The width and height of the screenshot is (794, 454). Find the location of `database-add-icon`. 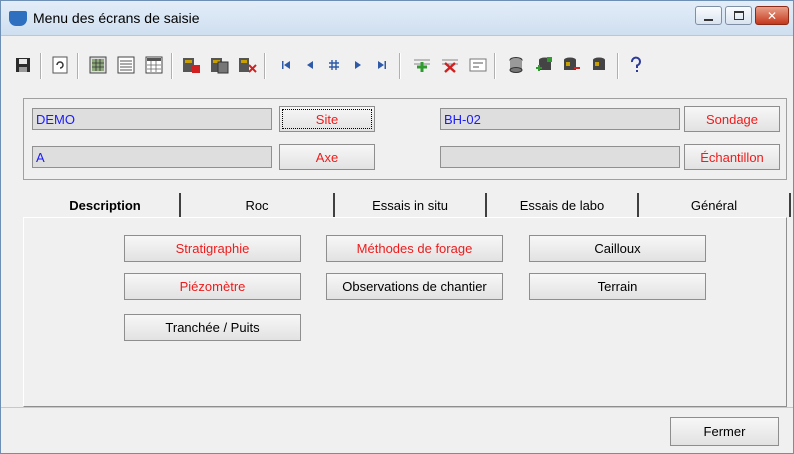

database-add-icon is located at coordinates (544, 65).